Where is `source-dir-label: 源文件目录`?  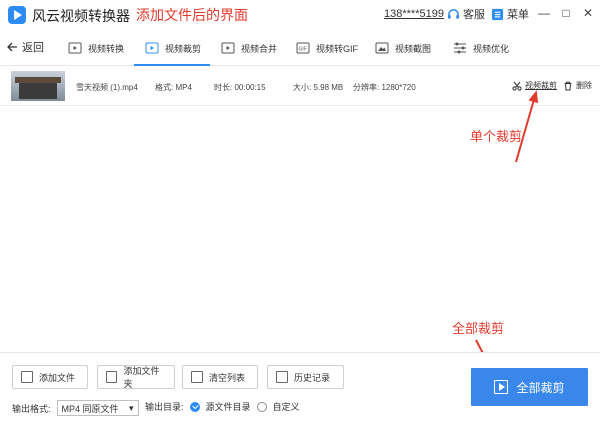
source-dir-label: 源文件目录 is located at coordinates (228, 407).